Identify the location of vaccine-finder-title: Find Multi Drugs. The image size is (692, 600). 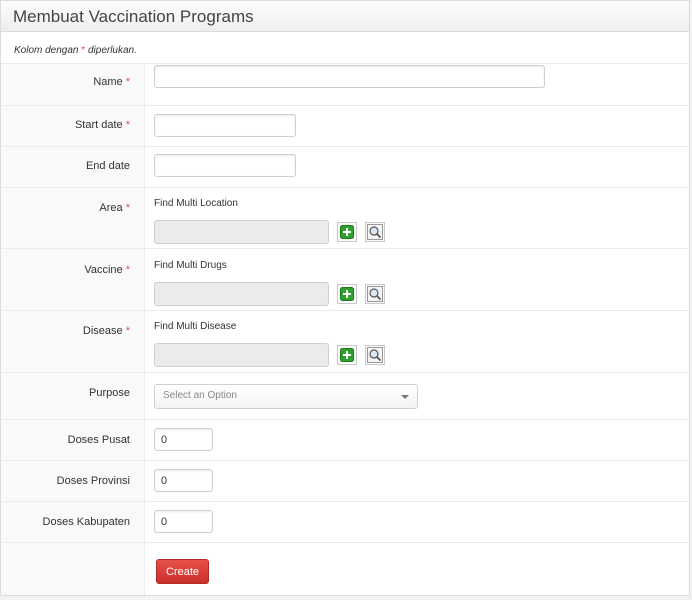
(190, 265).